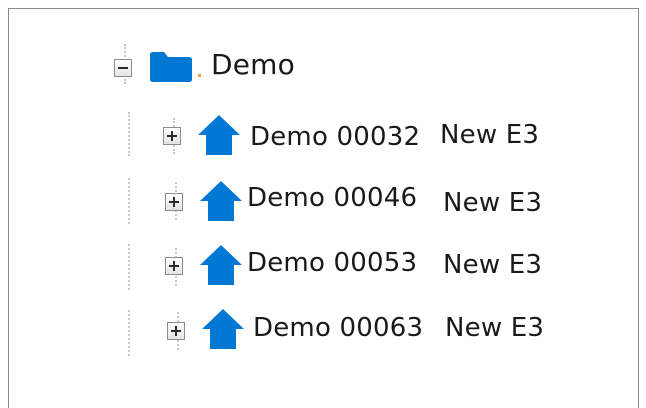 The image size is (646, 408). Describe the element at coordinates (338, 328) in the screenshot. I see `node-name: Demo 00063` at that location.